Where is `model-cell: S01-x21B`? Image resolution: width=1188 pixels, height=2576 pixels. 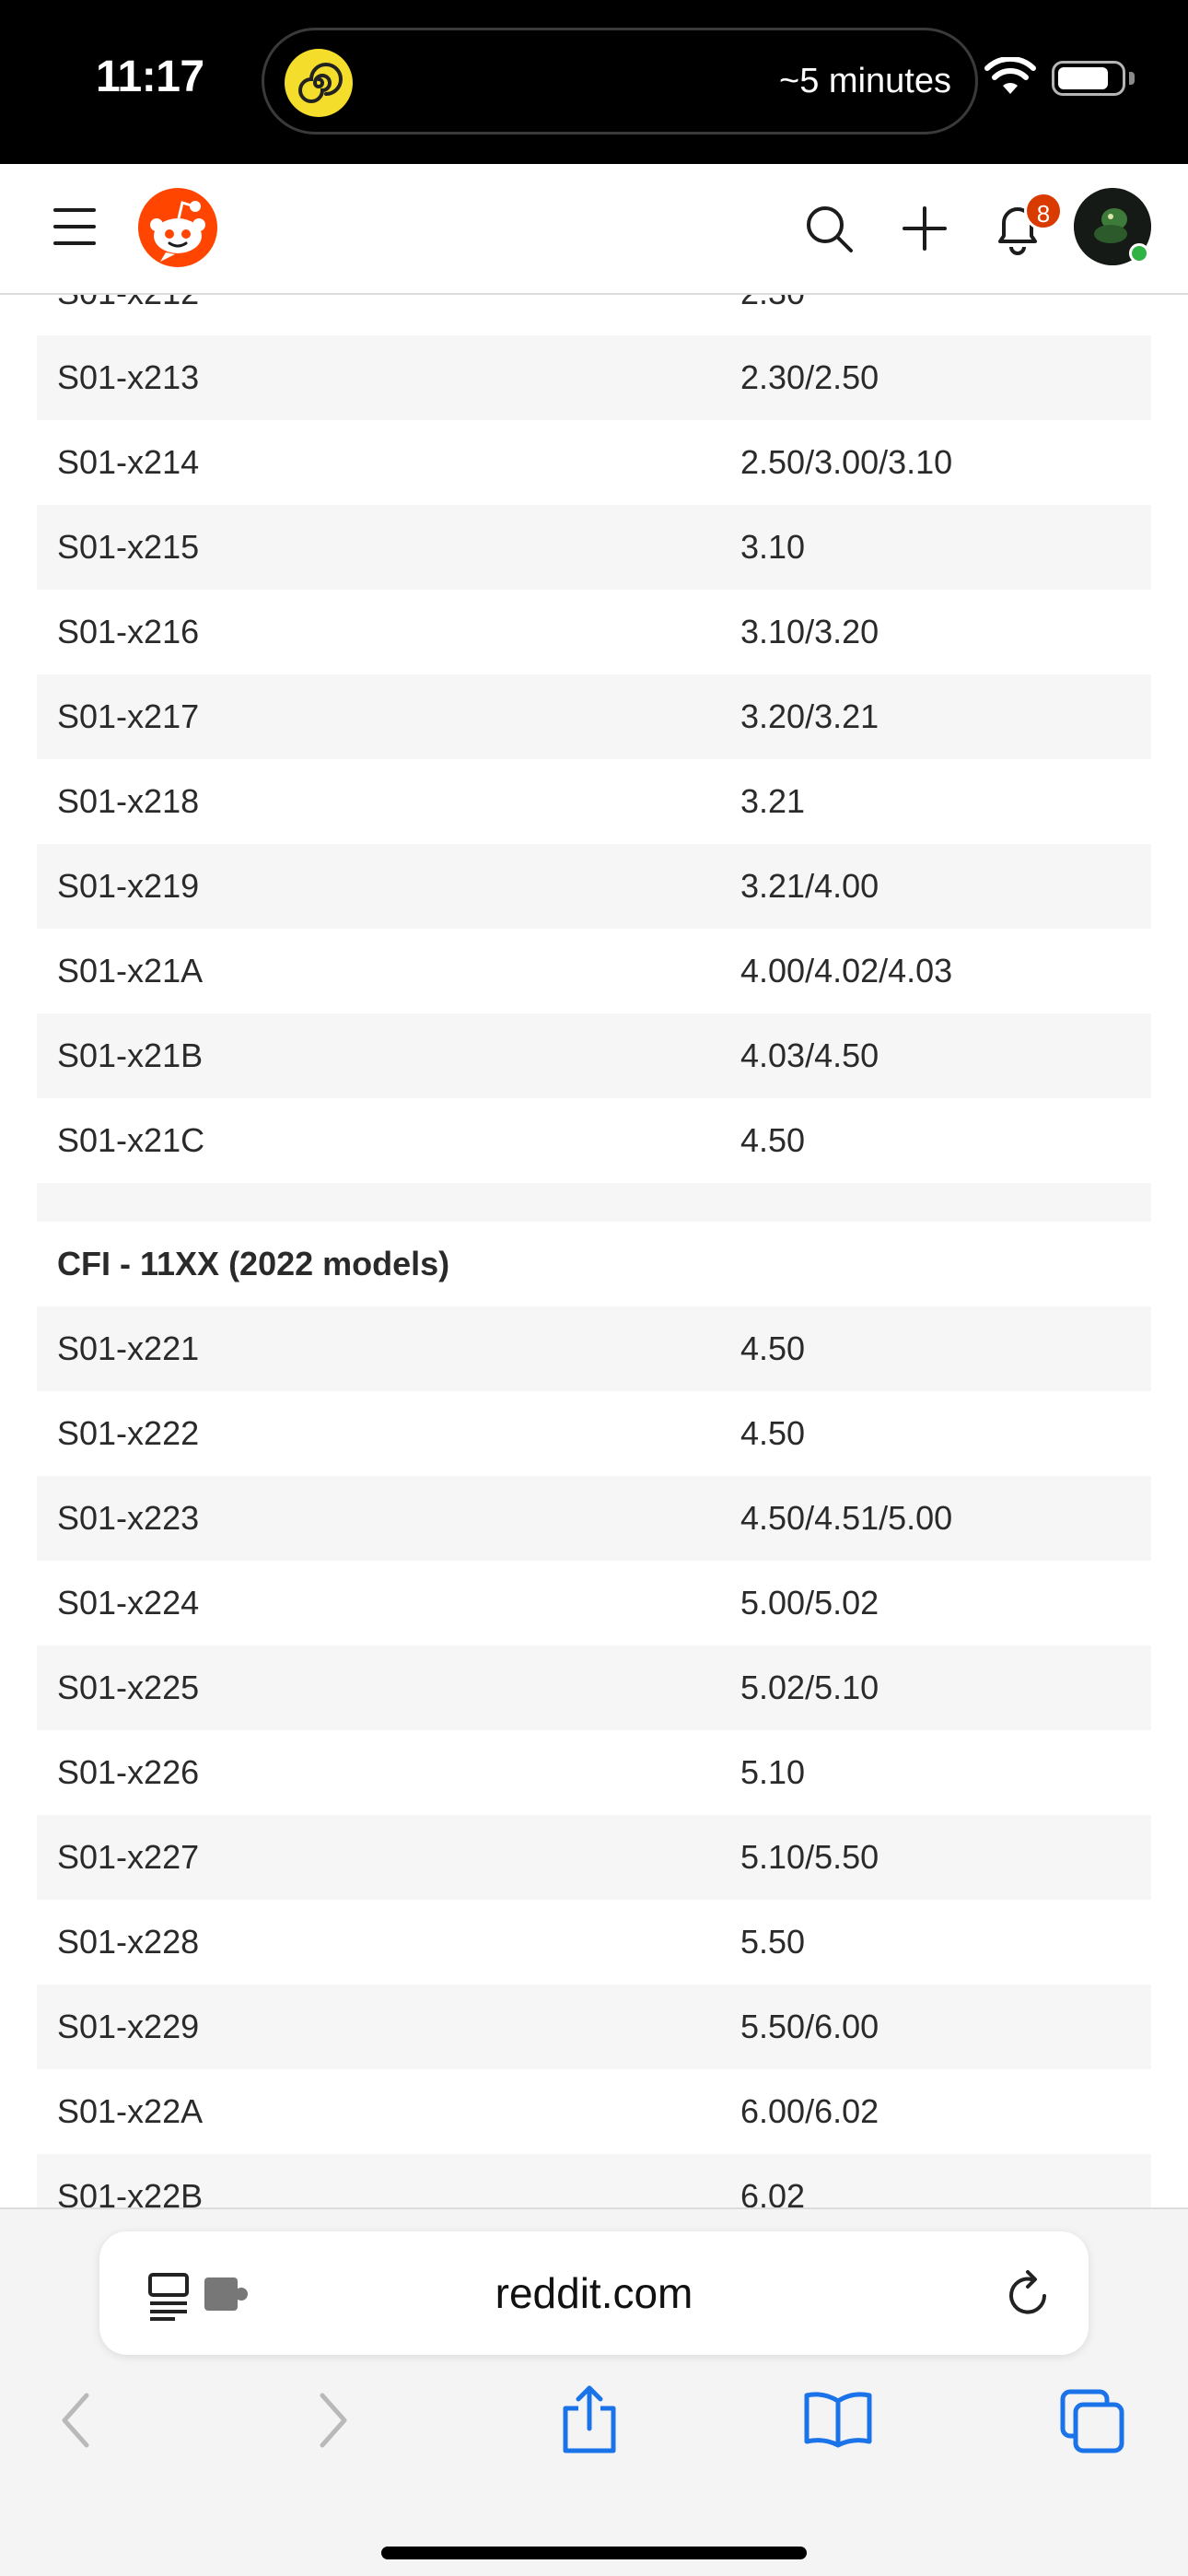
model-cell: S01-x21B is located at coordinates (130, 1055).